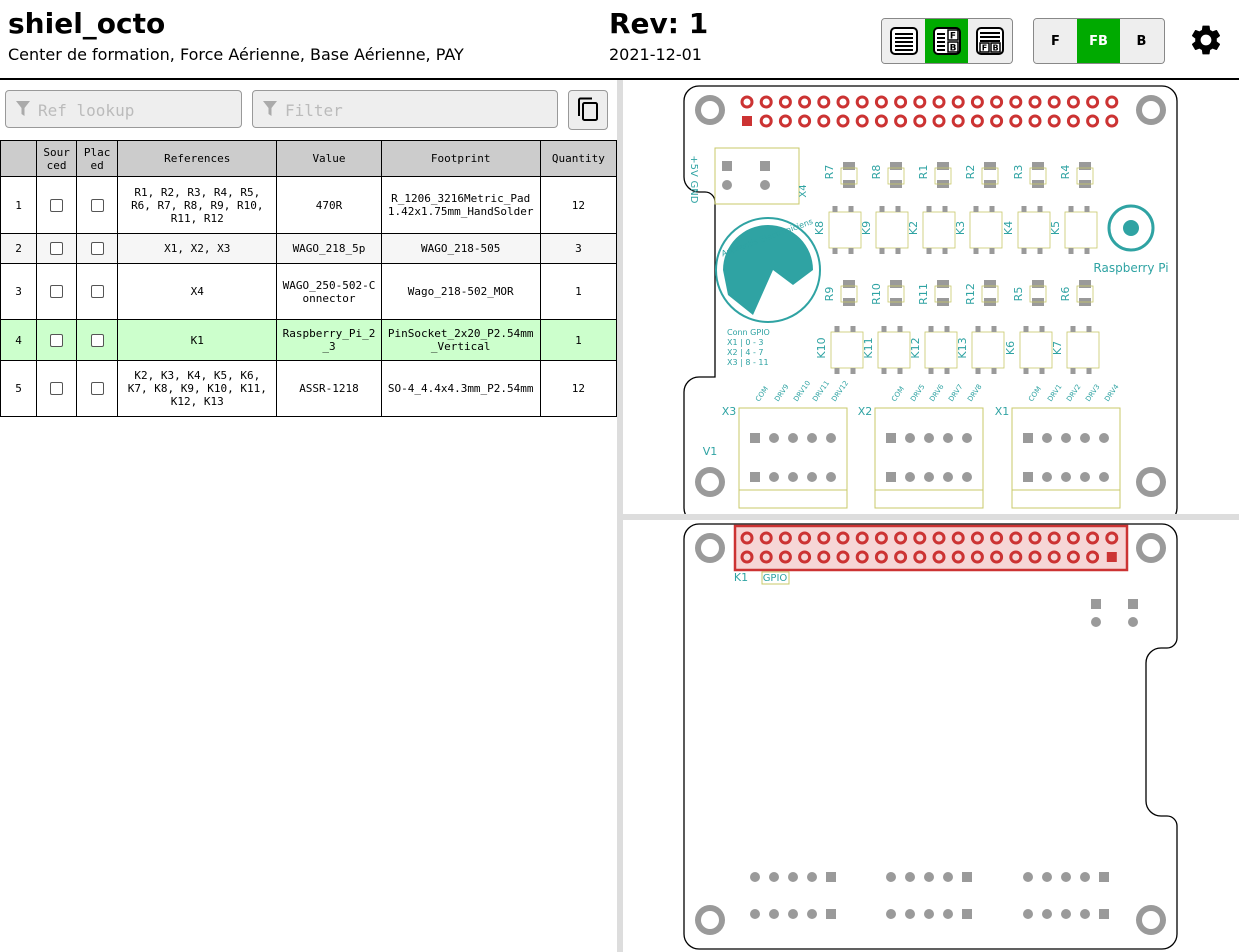  Describe the element at coordinates (197, 158) in the screenshot. I see `column-header-references: References` at that location.